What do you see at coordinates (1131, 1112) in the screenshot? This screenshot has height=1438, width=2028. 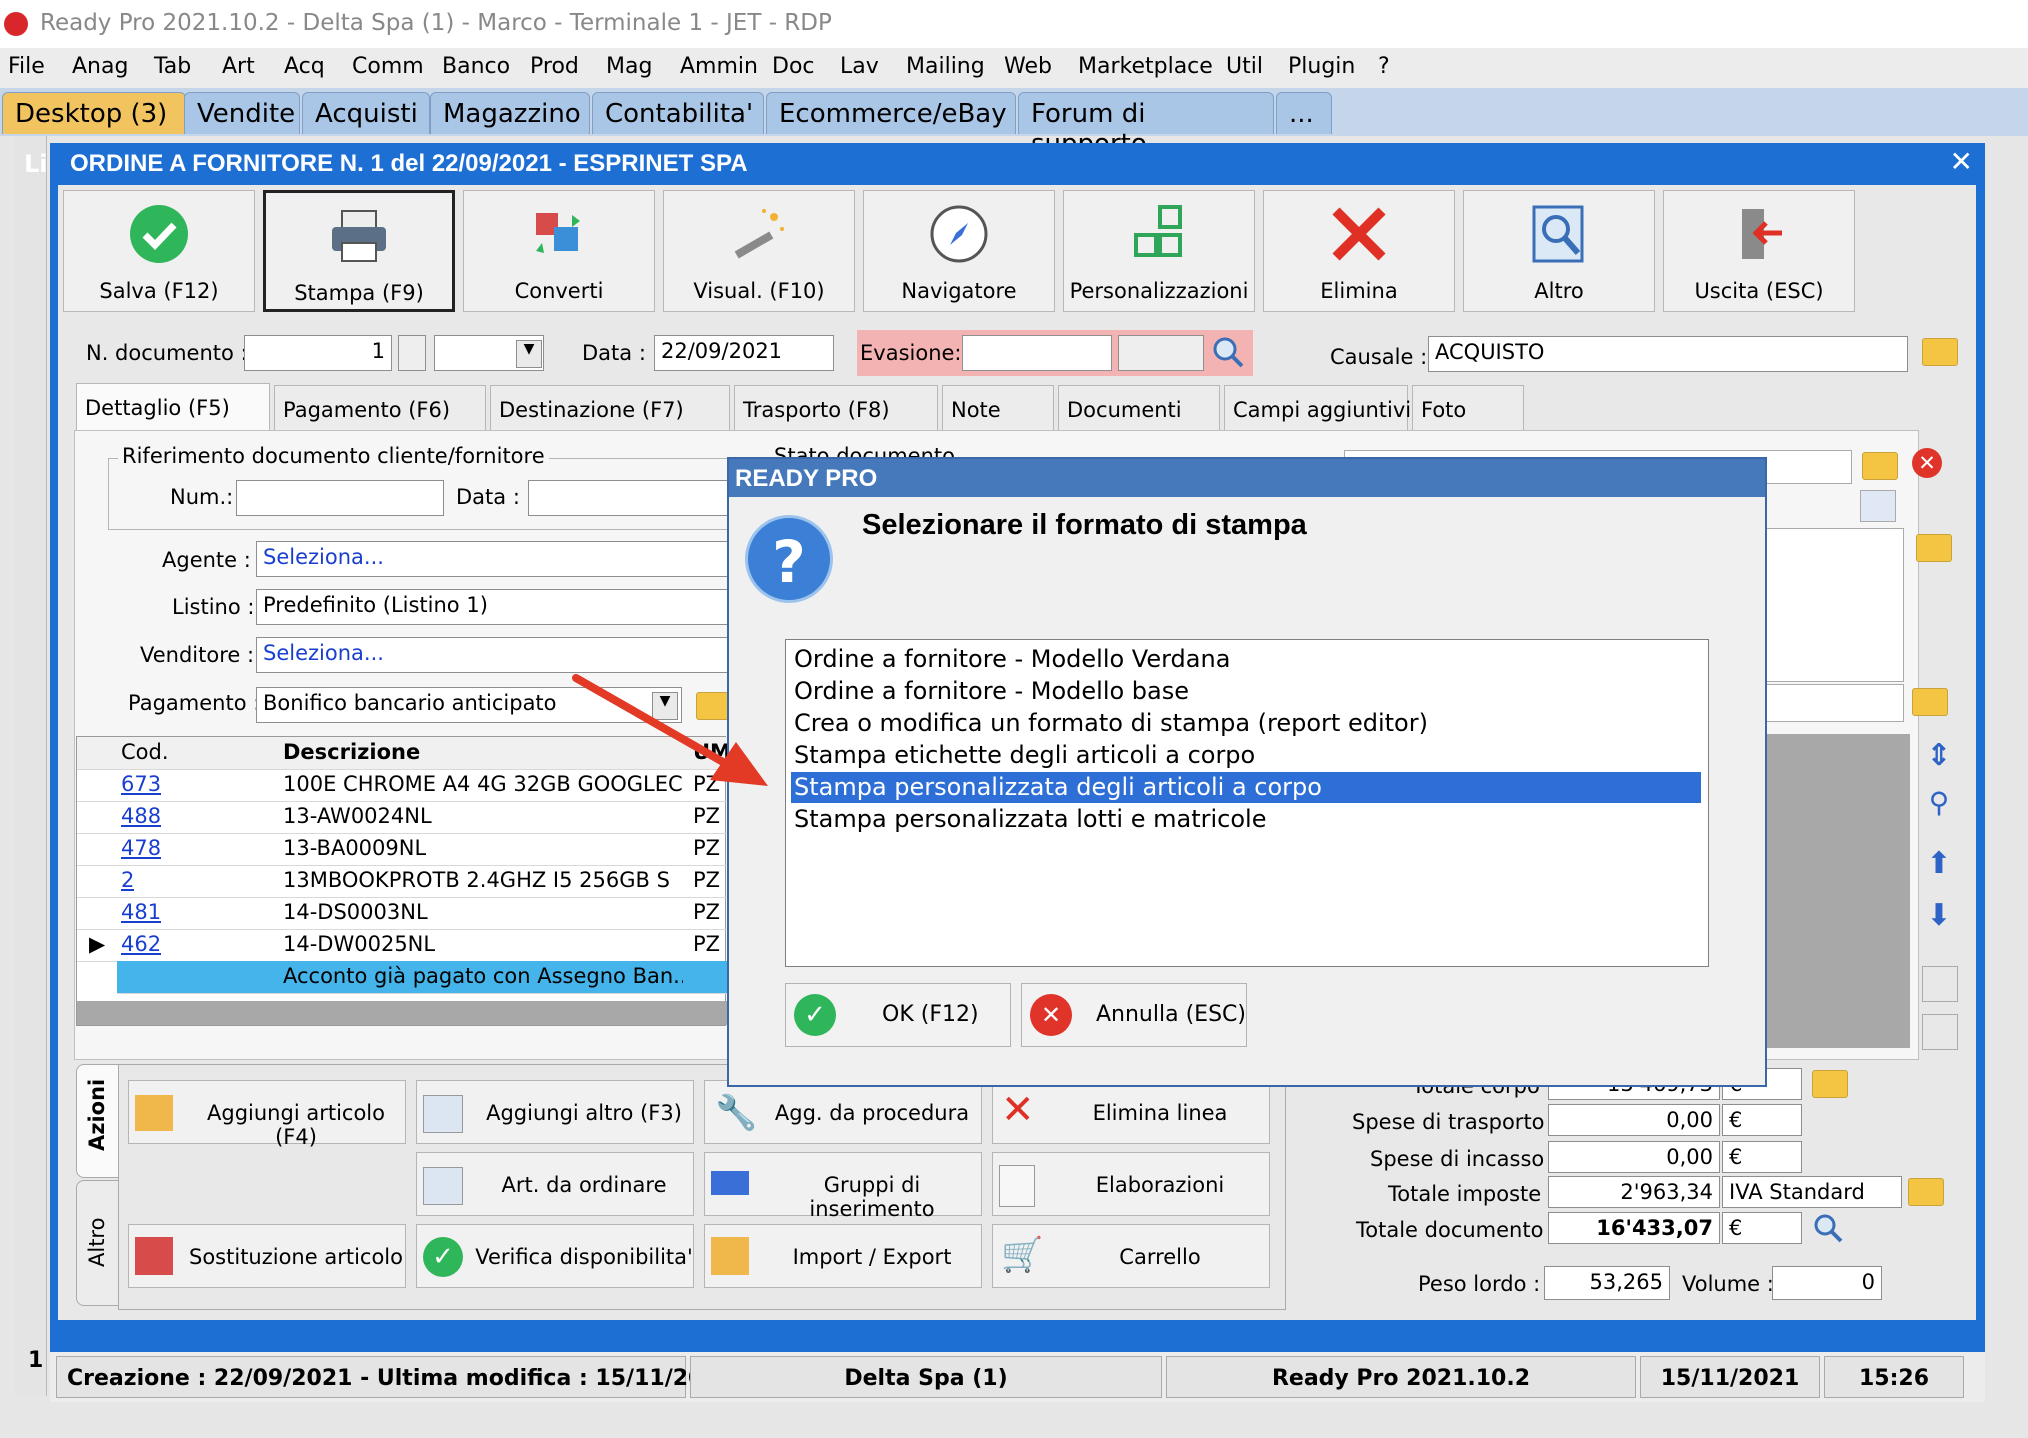 I see `delete-line-button: ✕ Elimina linea` at bounding box center [1131, 1112].